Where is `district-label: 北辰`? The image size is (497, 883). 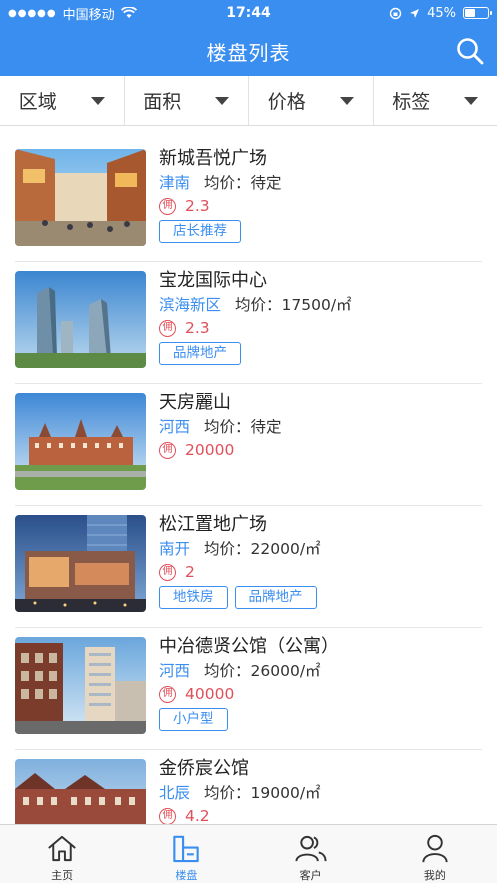 district-label: 北辰 is located at coordinates (175, 793).